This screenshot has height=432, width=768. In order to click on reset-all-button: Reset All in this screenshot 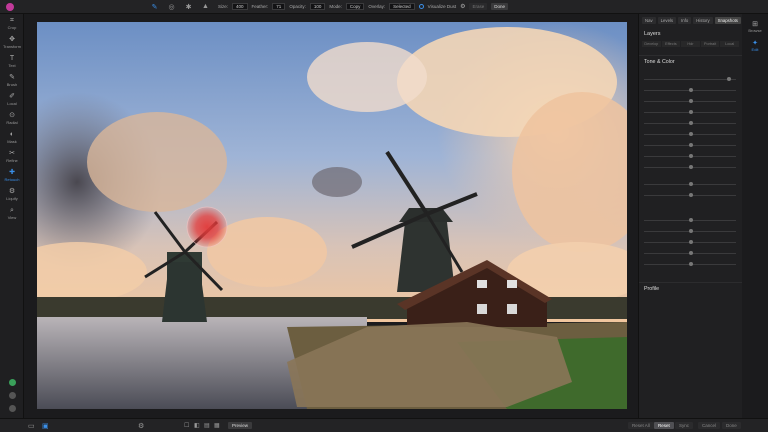, I will do `click(641, 425)`.